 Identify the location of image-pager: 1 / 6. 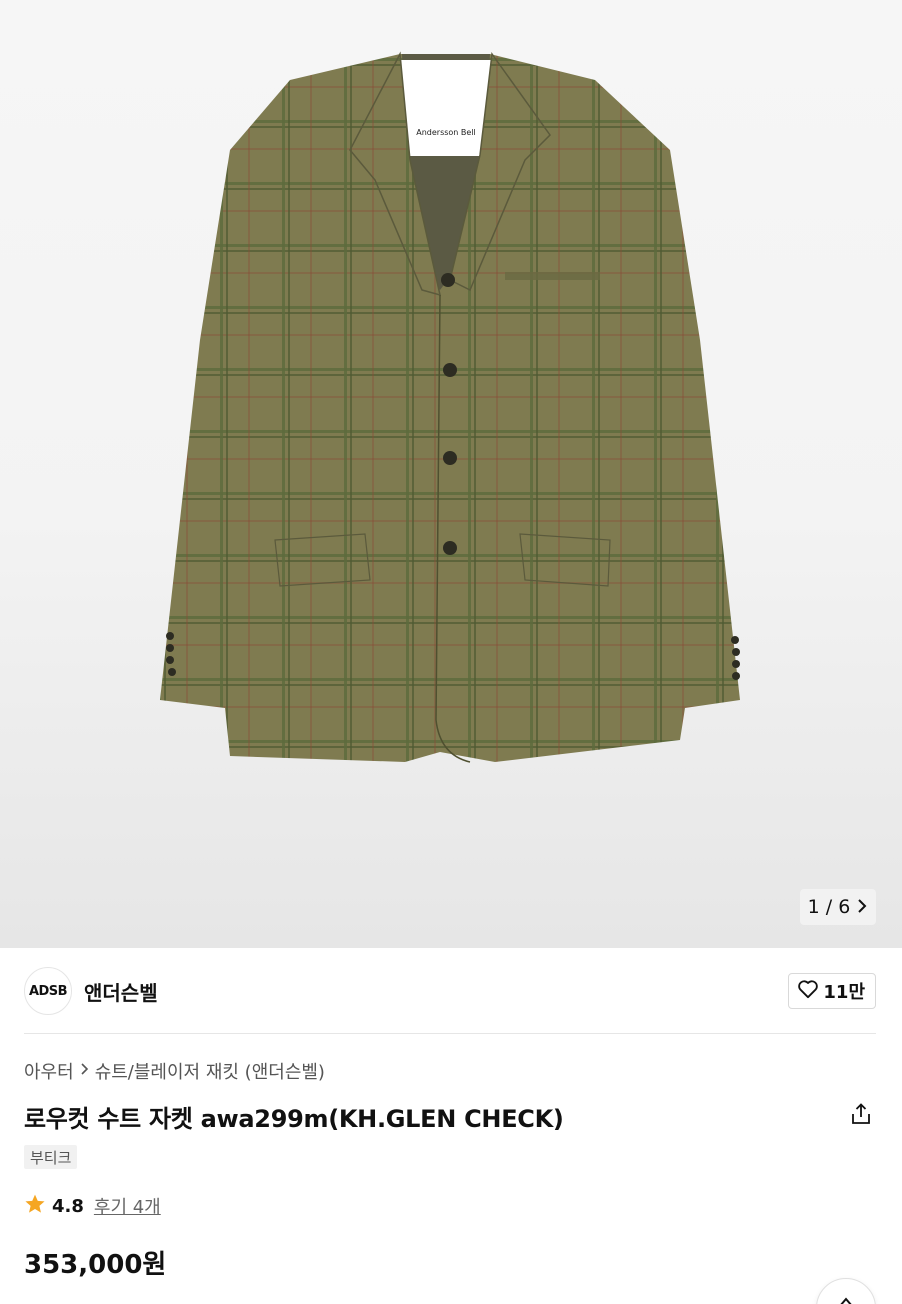
(838, 907).